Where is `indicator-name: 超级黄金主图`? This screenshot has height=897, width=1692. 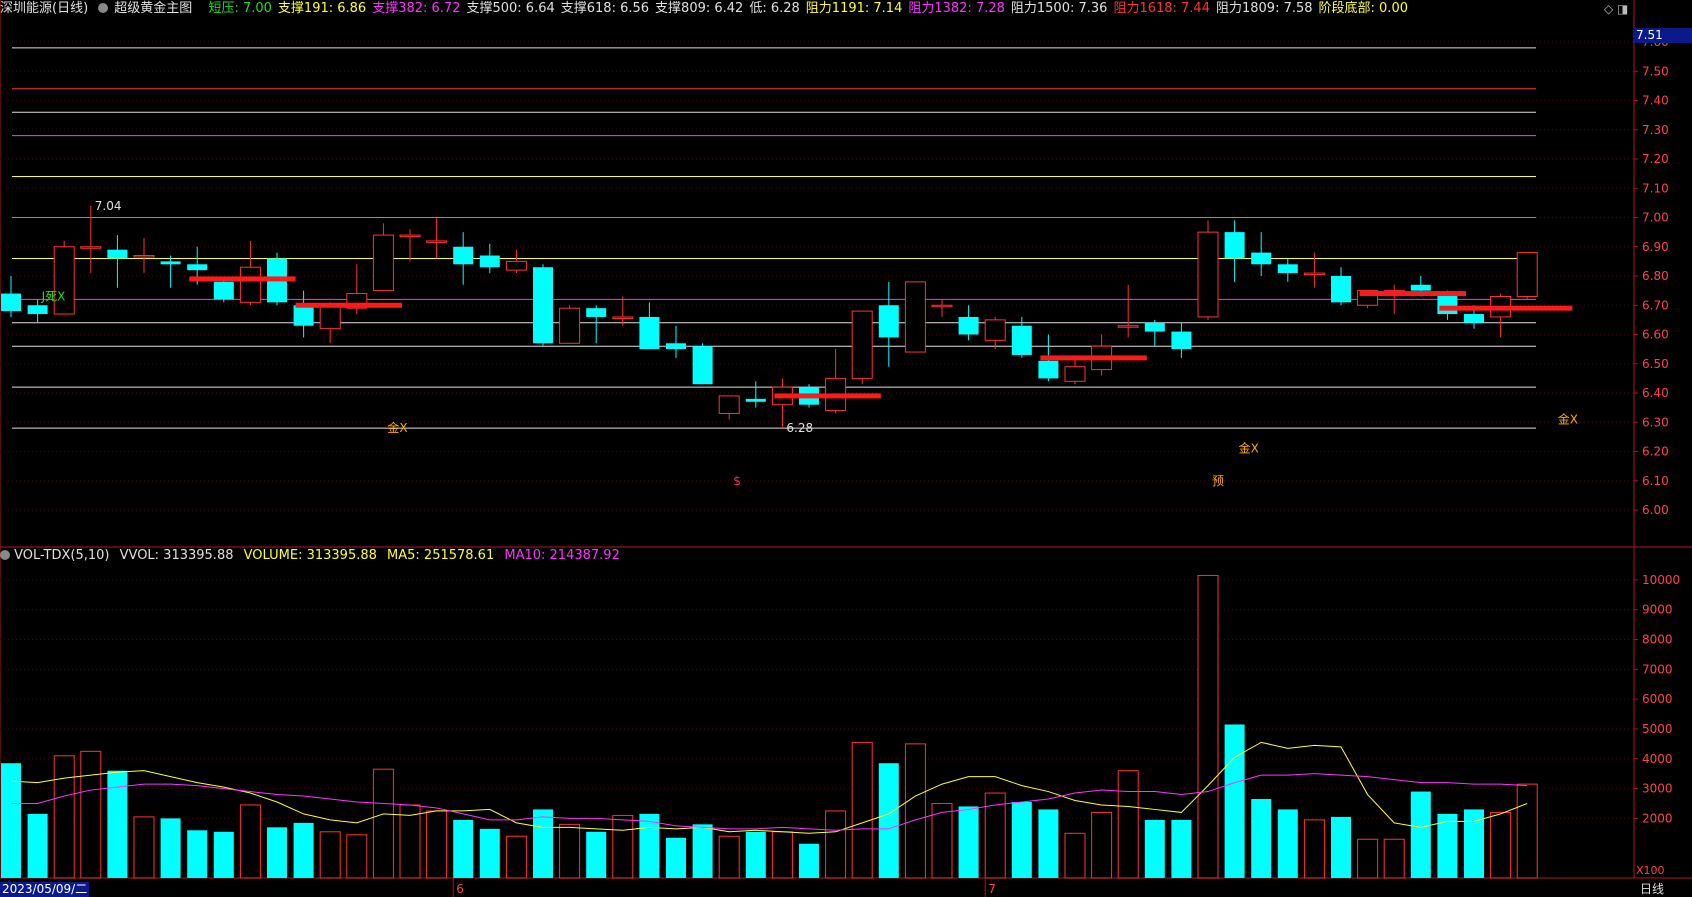
indicator-name: 超级黄金主图 is located at coordinates (148, 8).